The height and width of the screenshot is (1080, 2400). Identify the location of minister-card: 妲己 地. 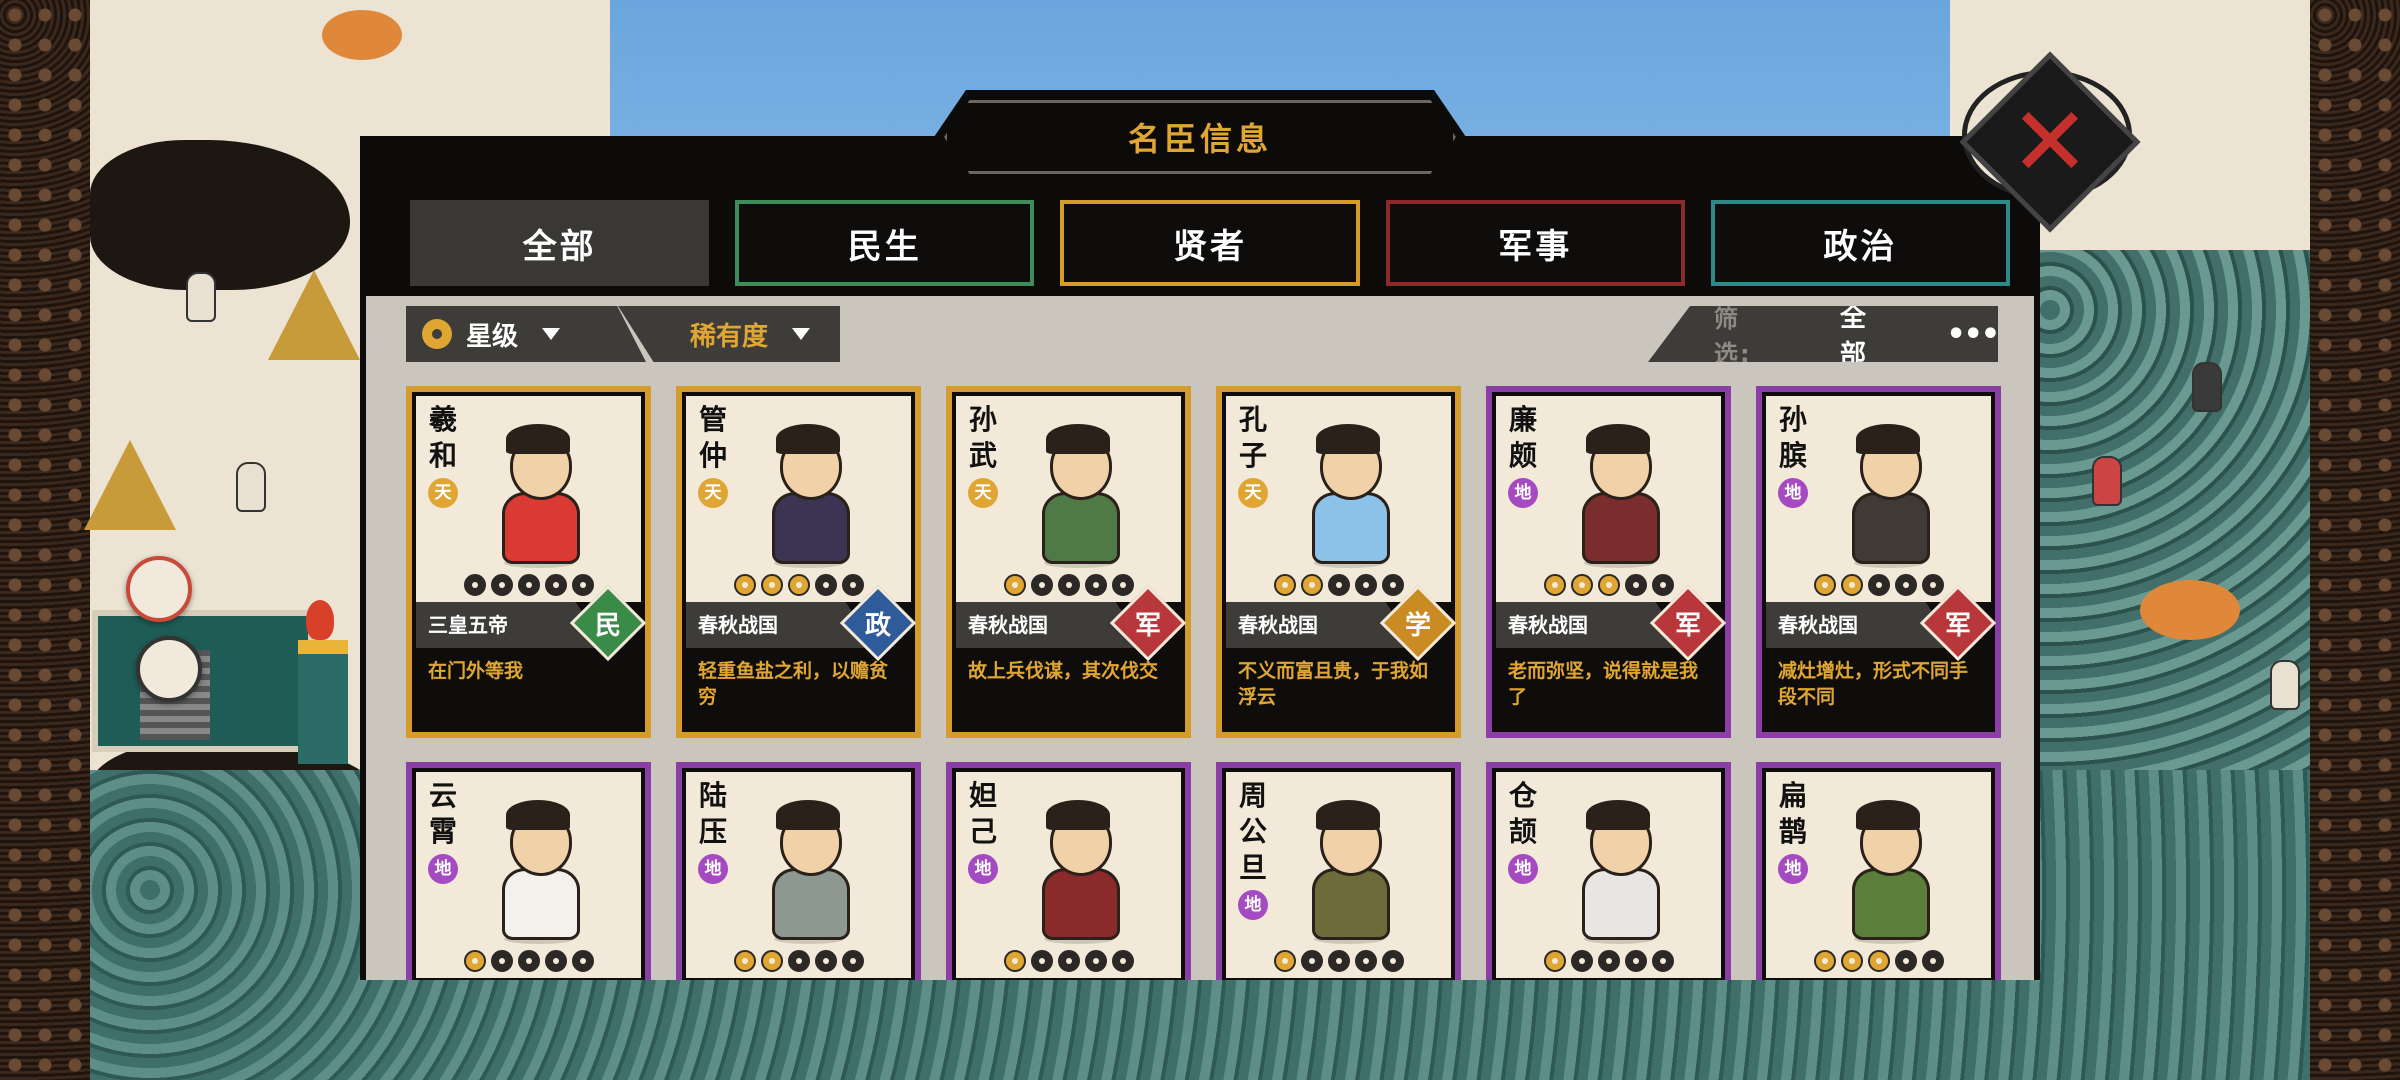
(1068, 871).